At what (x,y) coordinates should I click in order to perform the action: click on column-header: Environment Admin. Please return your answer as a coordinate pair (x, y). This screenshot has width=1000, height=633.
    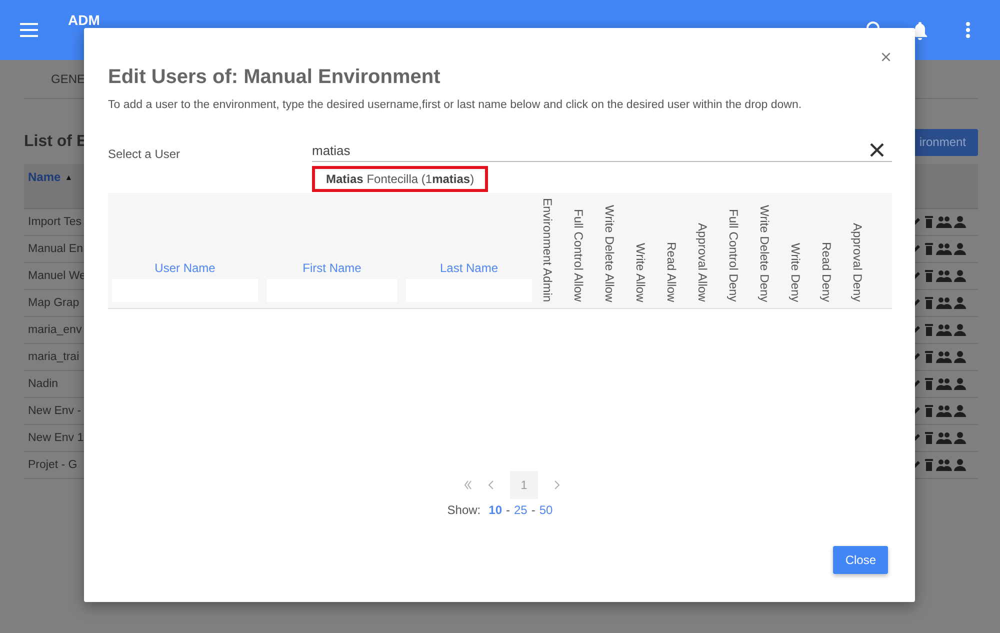
    Looking at the image, I should click on (547, 250).